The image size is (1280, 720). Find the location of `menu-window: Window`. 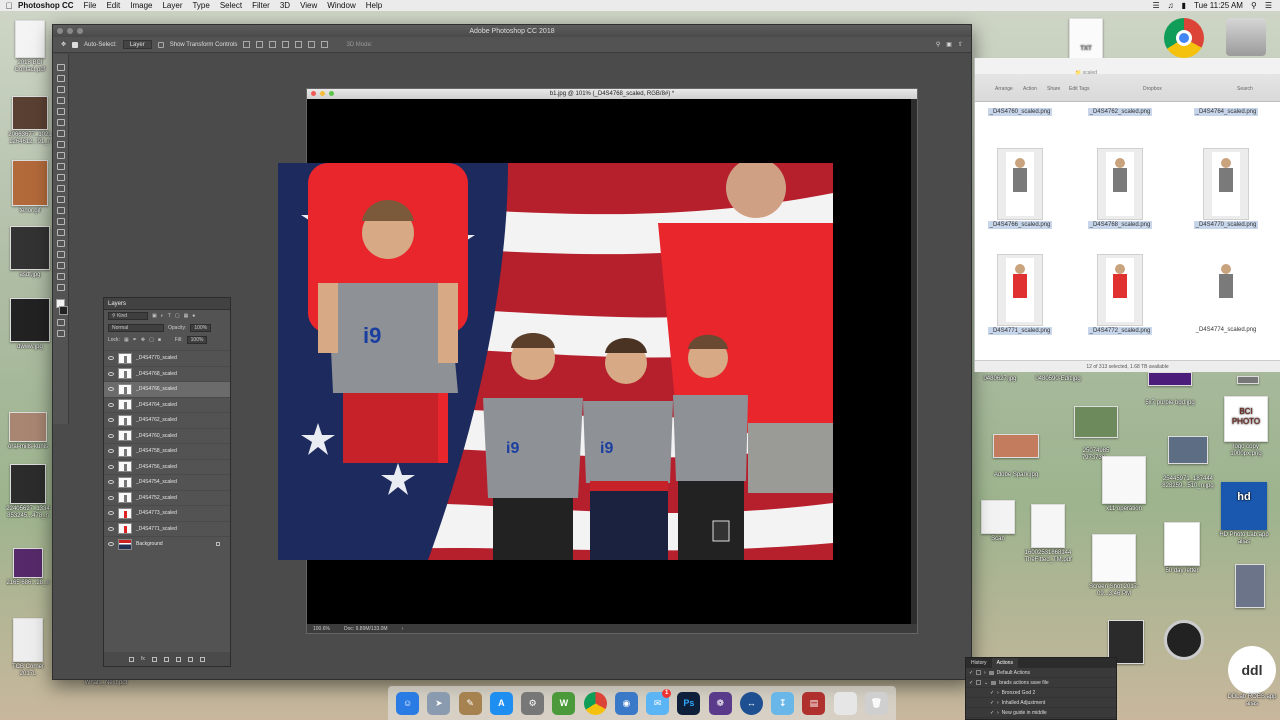

menu-window: Window is located at coordinates (341, 5).